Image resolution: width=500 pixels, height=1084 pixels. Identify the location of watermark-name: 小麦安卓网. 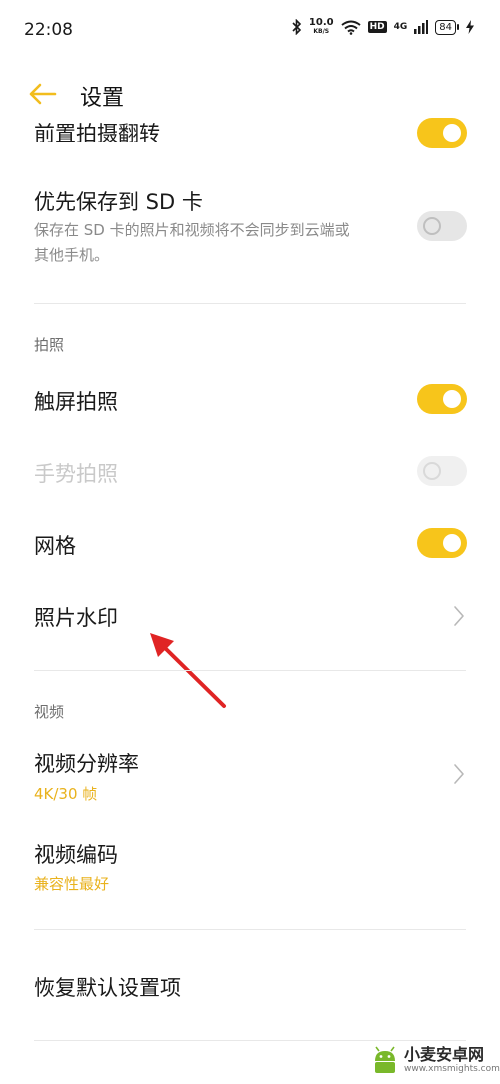
(444, 1054).